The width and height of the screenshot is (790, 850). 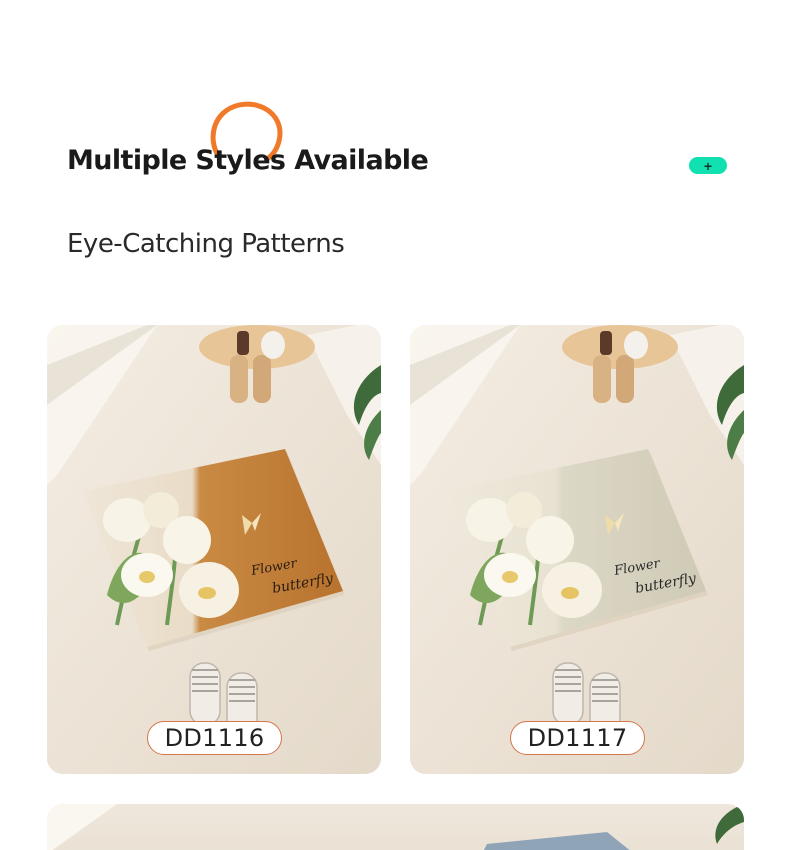 What do you see at coordinates (248, 160) in the screenshot?
I see `page-title: Multiple Styles Available` at bounding box center [248, 160].